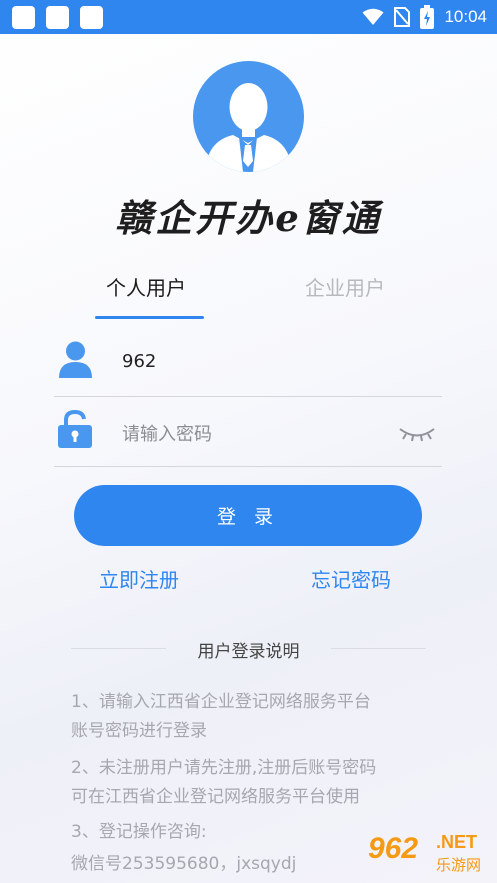 The width and height of the screenshot is (497, 883). I want to click on instruction-line: 账号密码进行登录, so click(139, 731).